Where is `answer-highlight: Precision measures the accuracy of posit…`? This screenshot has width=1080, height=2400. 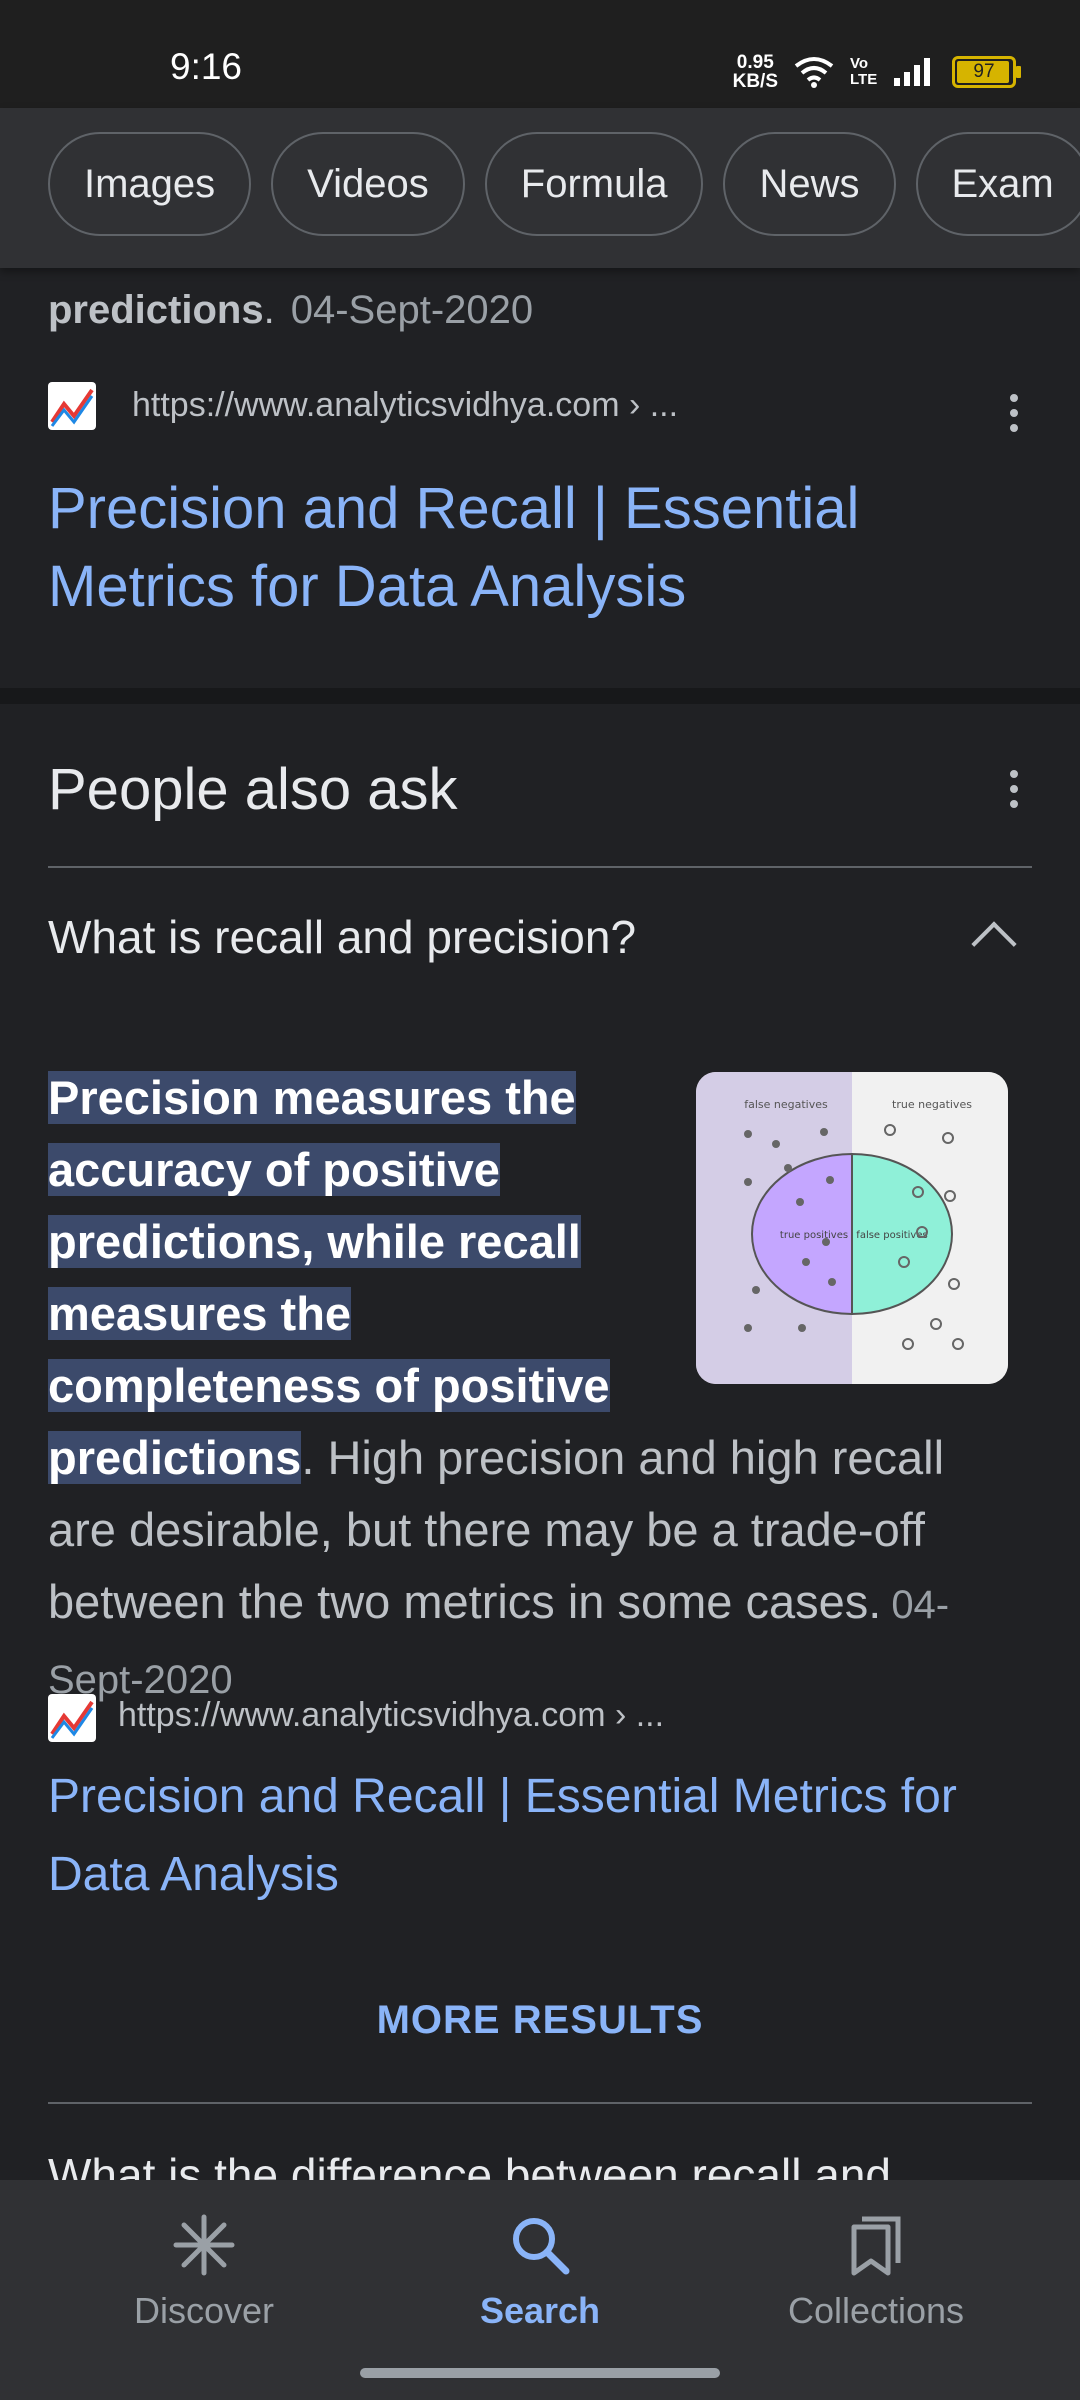
answer-highlight: Precision measures the accuracy of posit… is located at coordinates (329, 1277).